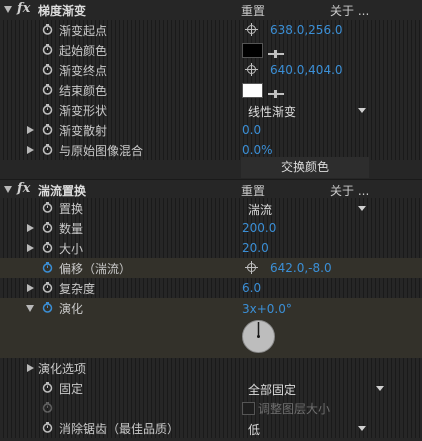 This screenshot has height=441, width=422. I want to click on stopwatch-disabled-icon, so click(47, 407).